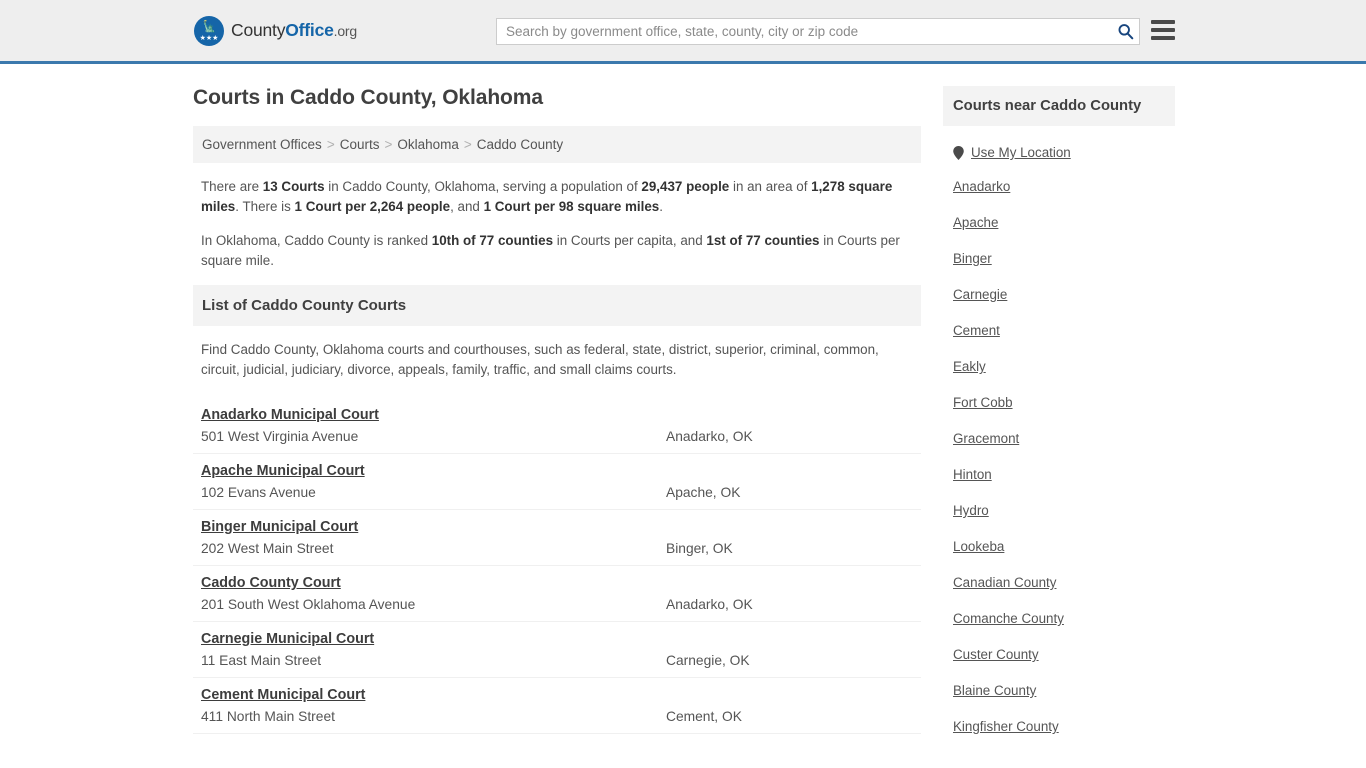 This screenshot has width=1366, height=768. What do you see at coordinates (283, 471) in the screenshot?
I see `court-name-link: Apache Municipal Court` at bounding box center [283, 471].